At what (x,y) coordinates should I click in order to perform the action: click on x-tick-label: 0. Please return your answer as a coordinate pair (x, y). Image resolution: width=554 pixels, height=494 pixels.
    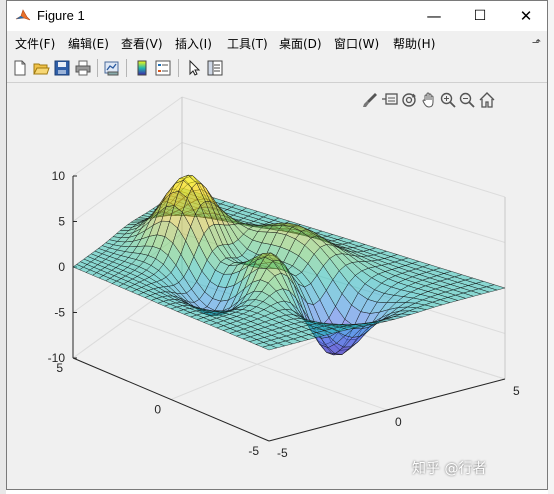
    Looking at the image, I should click on (398, 422).